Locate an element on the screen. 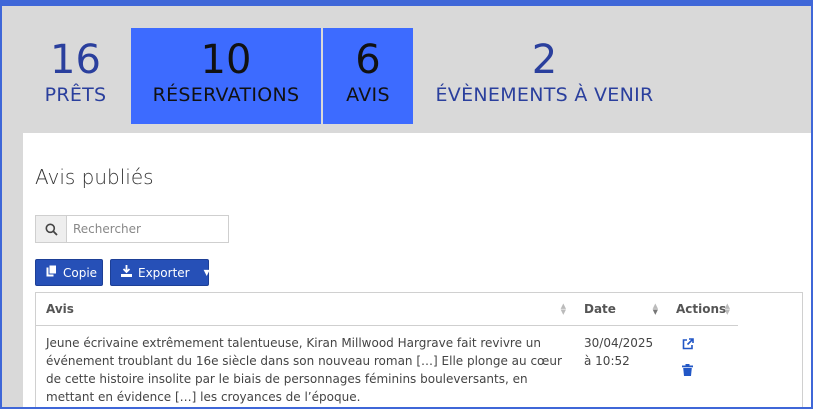  stat-prets: 16 PRÊTS is located at coordinates (75, 76).